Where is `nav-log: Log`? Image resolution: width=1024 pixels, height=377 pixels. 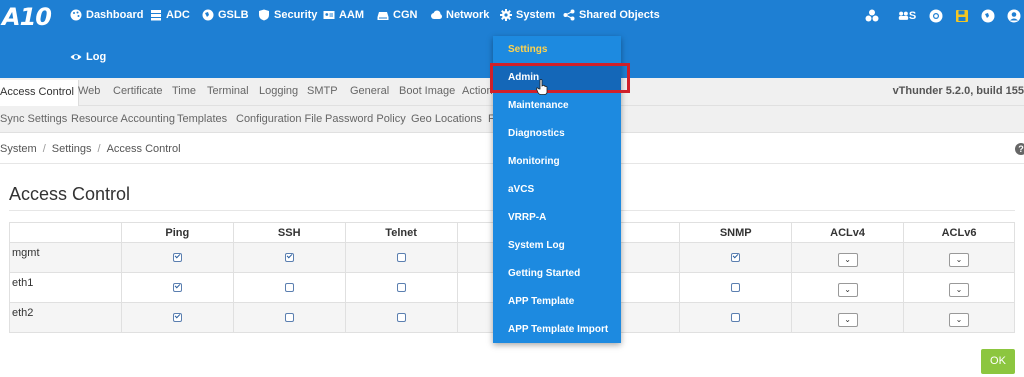
nav-log: Log is located at coordinates (88, 57).